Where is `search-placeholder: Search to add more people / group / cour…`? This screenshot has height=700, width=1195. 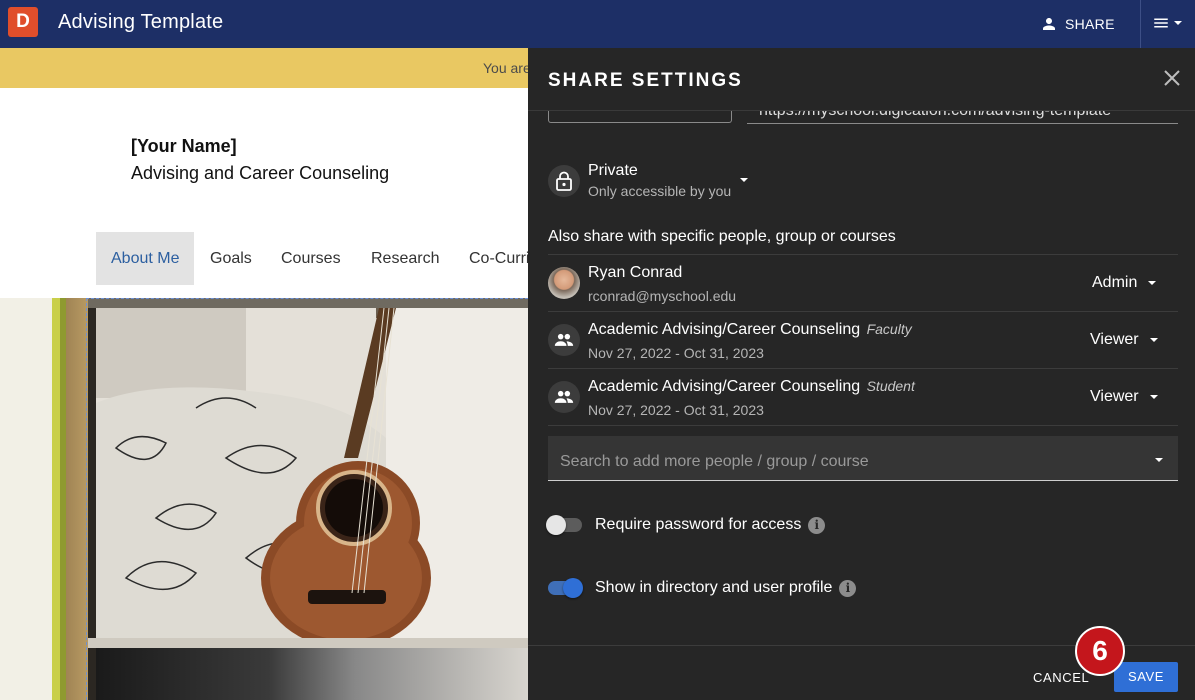
search-placeholder: Search to add more people / group / cour… is located at coordinates (714, 461).